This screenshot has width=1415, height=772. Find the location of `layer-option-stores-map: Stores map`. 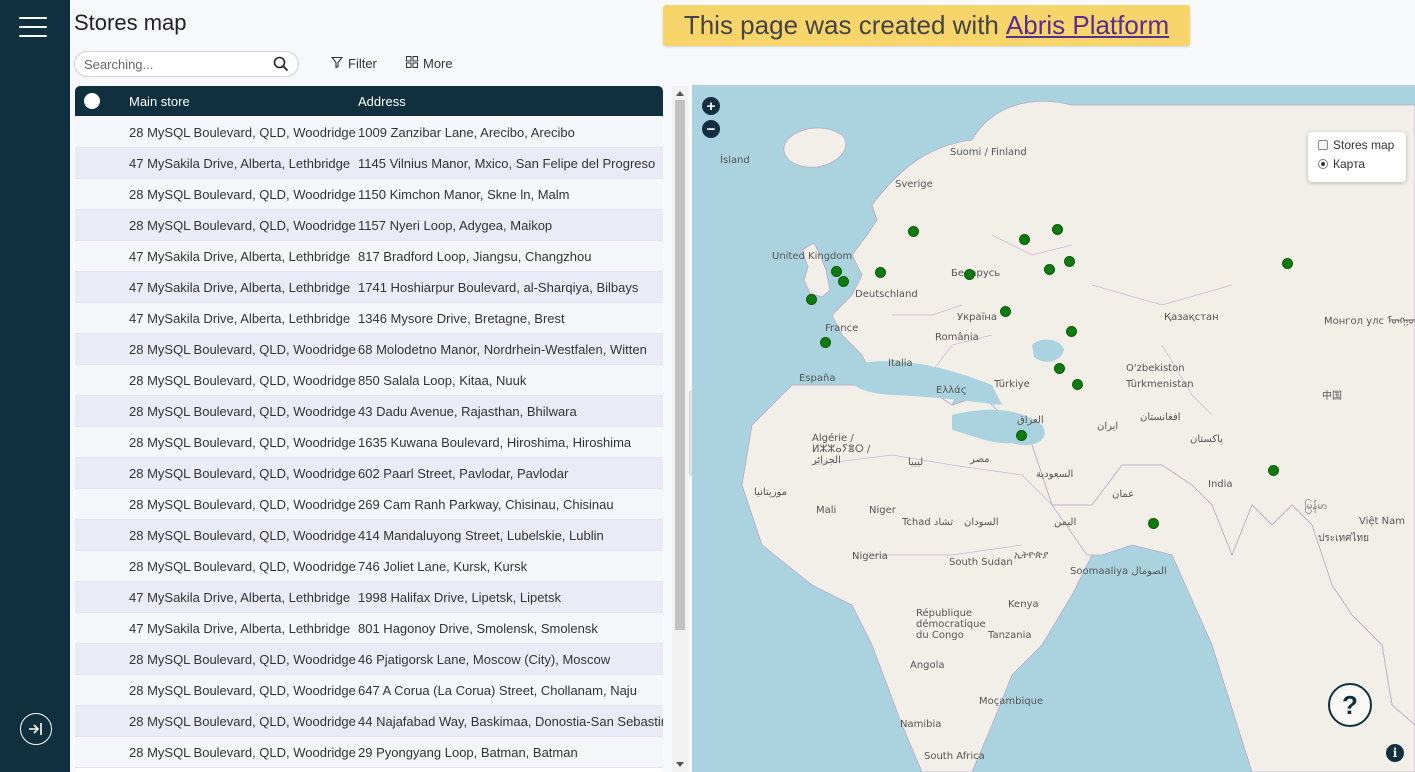

layer-option-stores-map: Stores map is located at coordinates (1356, 145).